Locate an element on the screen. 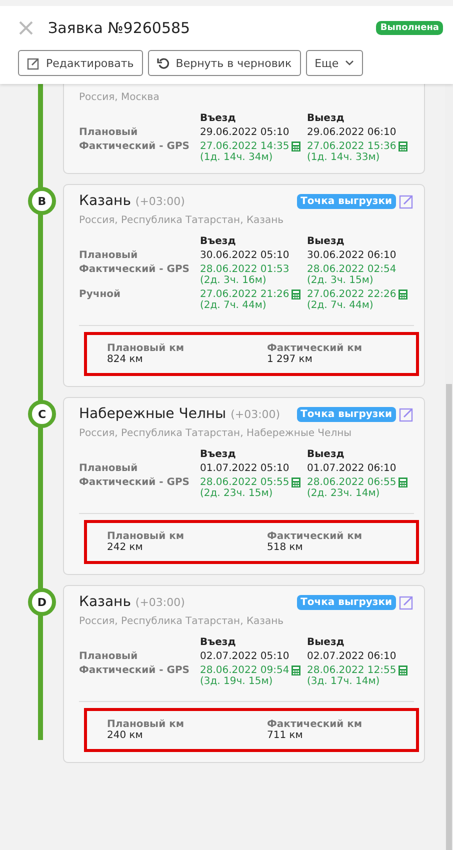  time-difference: (1д. 14ч. 34м) is located at coordinates (237, 157).